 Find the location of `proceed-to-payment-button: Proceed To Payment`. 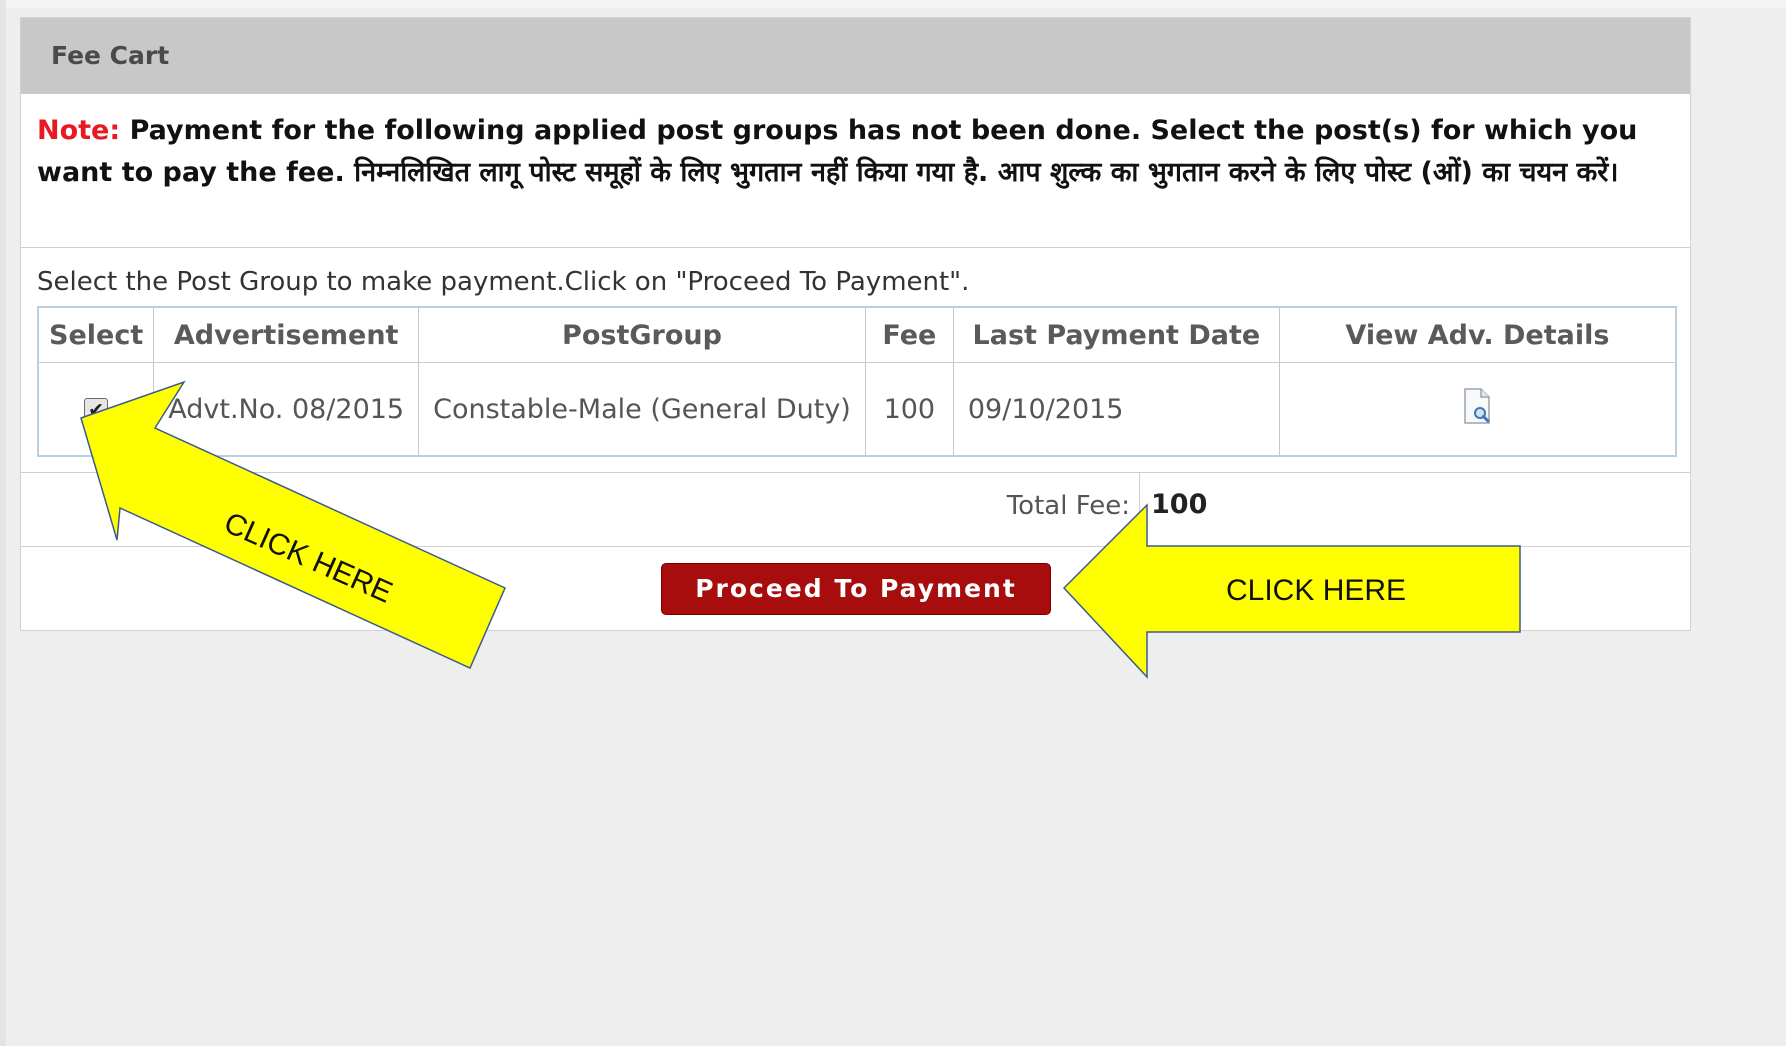

proceed-to-payment-button: Proceed To Payment is located at coordinates (856, 589).